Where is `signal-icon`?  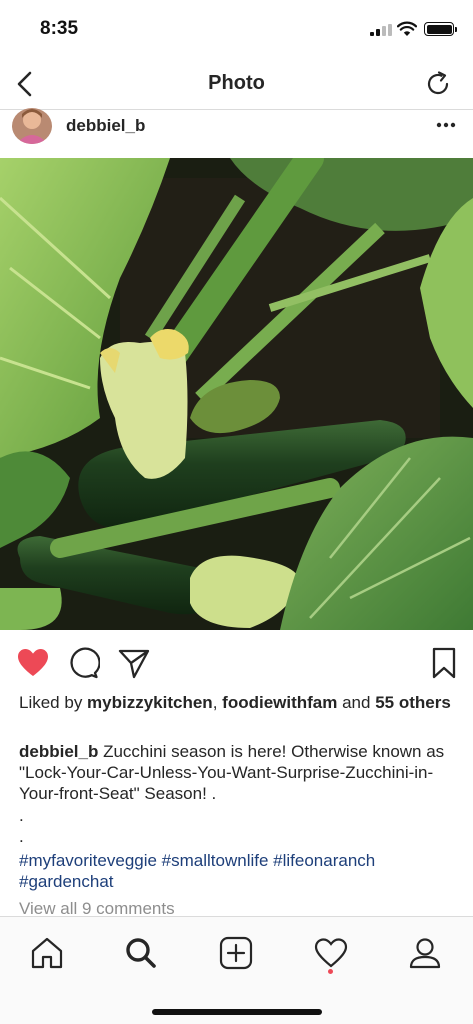
signal-icon is located at coordinates (381, 30).